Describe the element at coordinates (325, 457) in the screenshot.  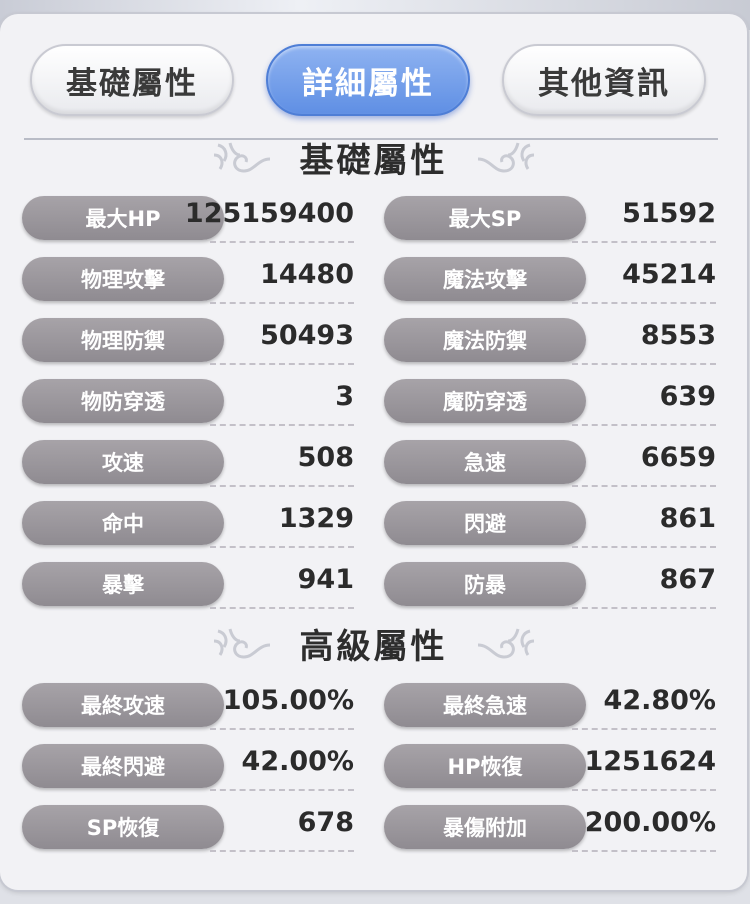
I see `stat-value: 508` at that location.